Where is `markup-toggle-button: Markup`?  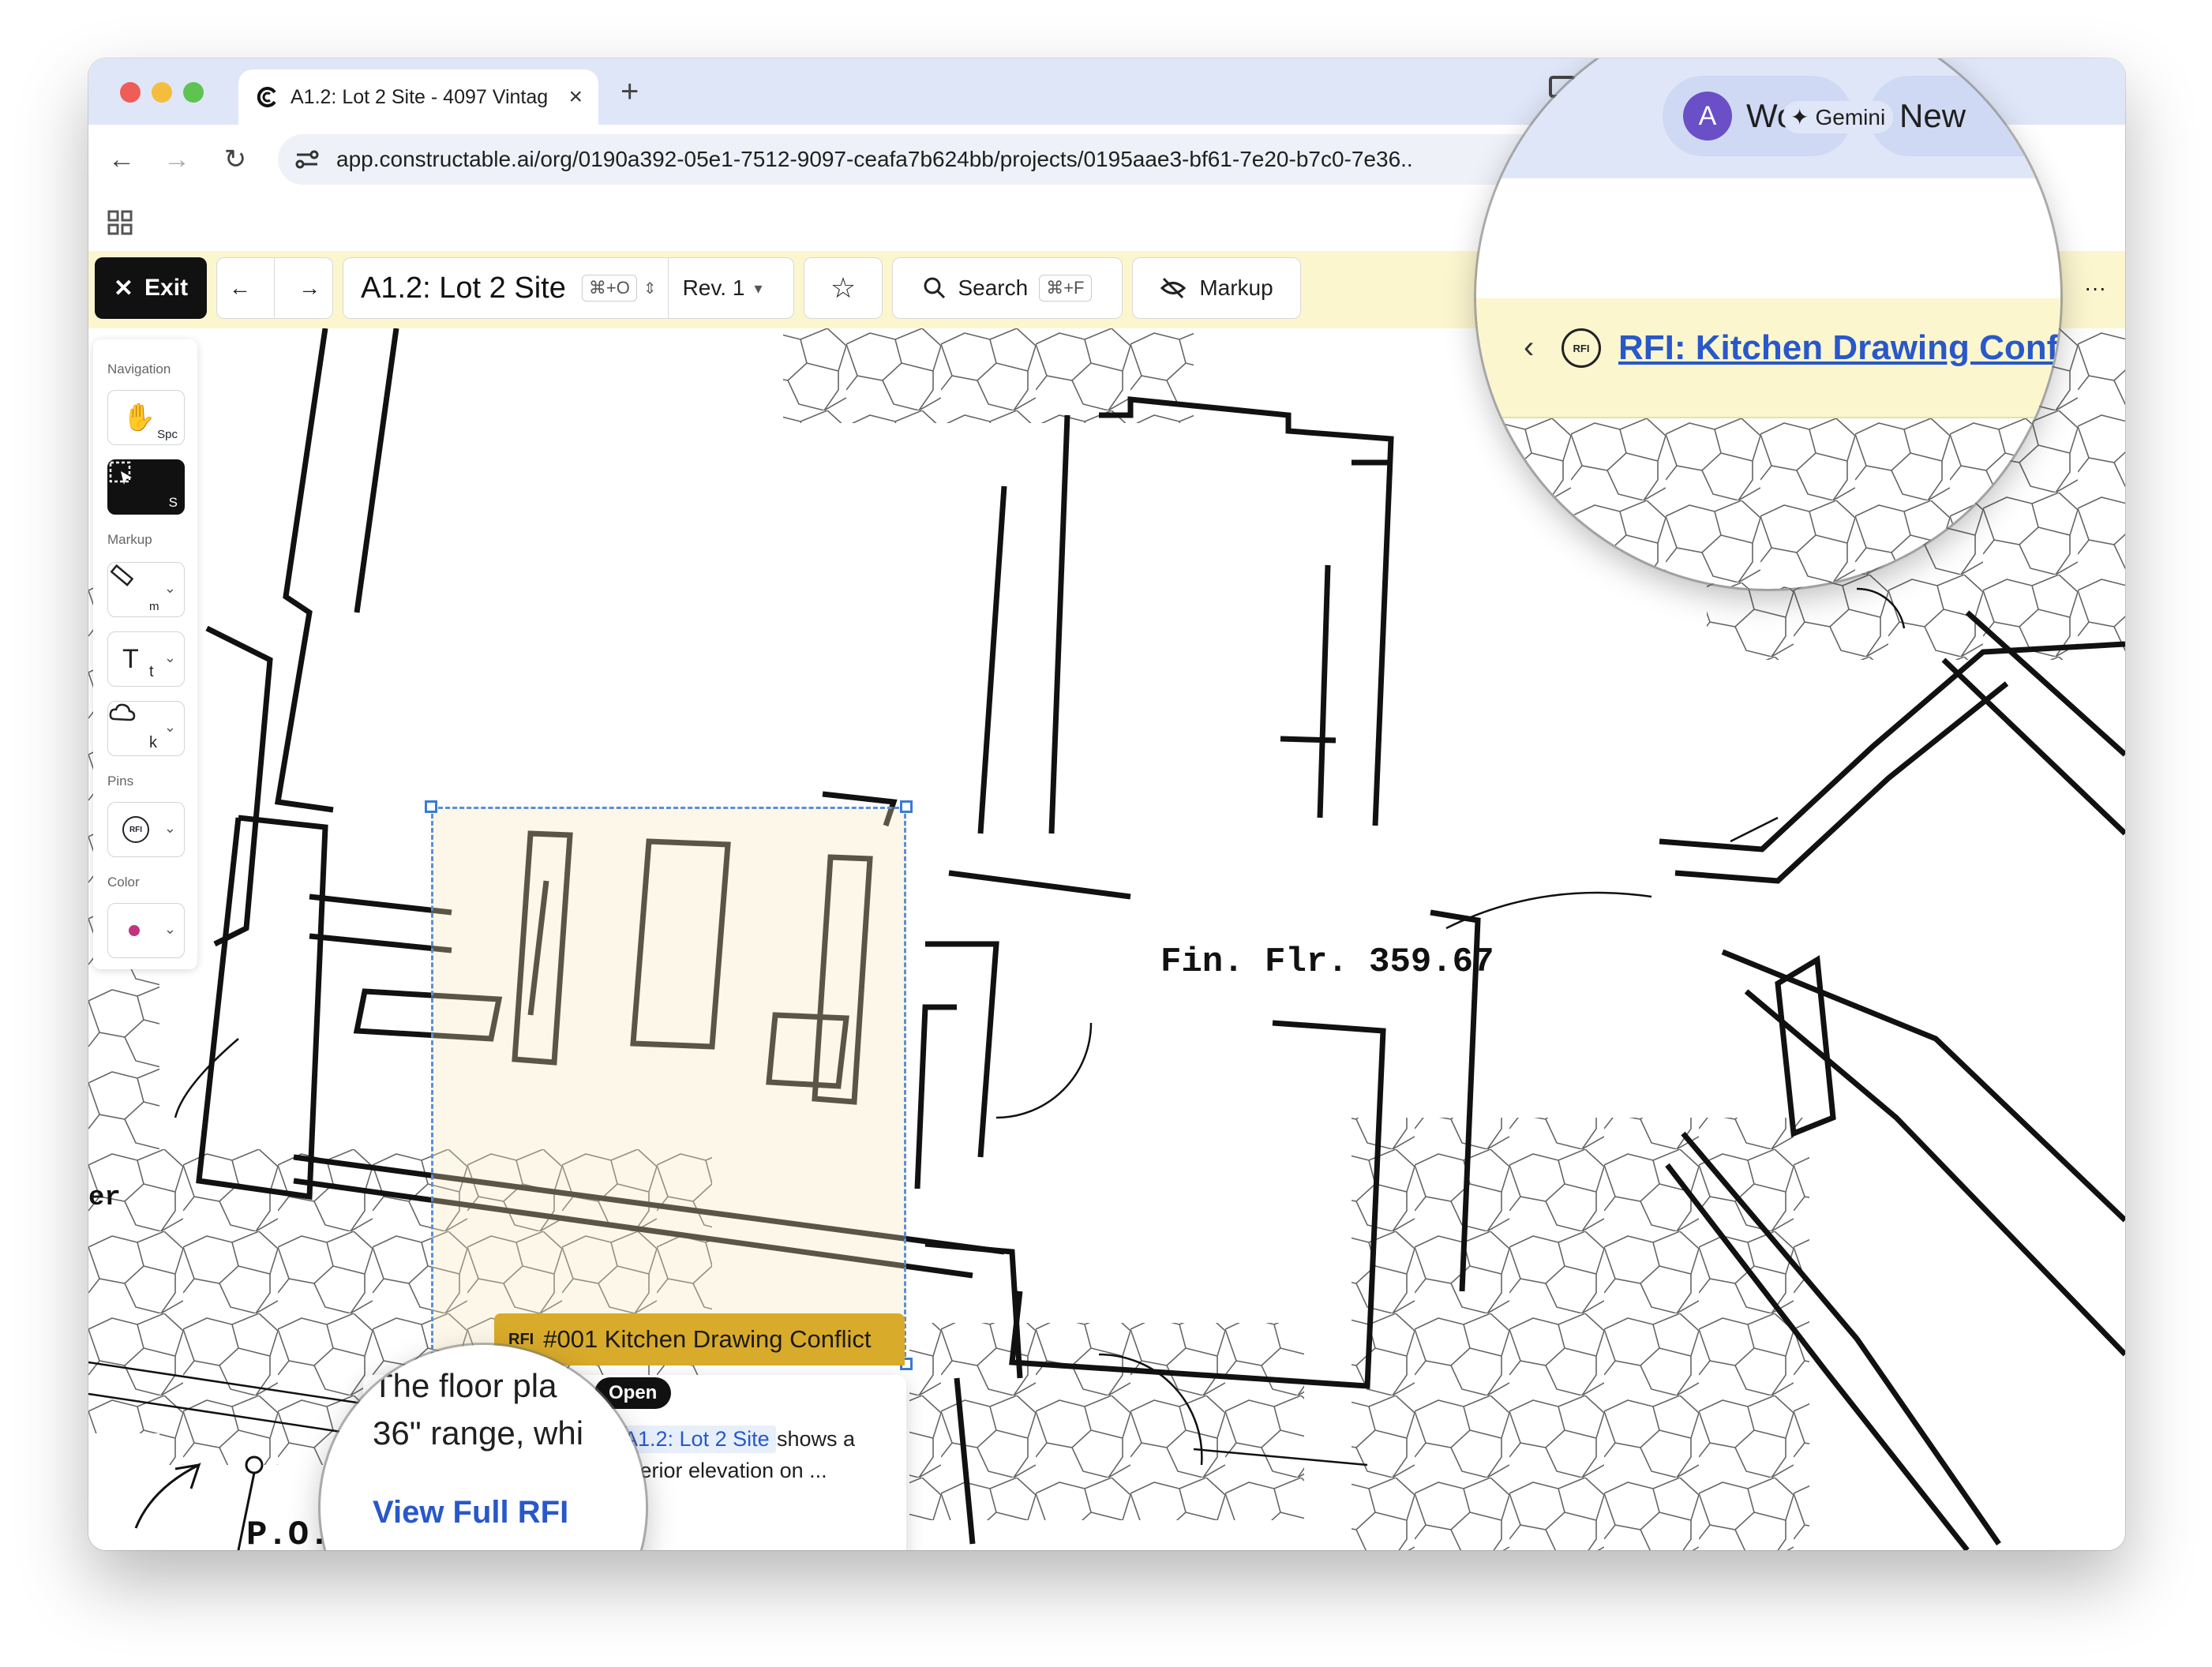 markup-toggle-button: Markup is located at coordinates (1216, 288).